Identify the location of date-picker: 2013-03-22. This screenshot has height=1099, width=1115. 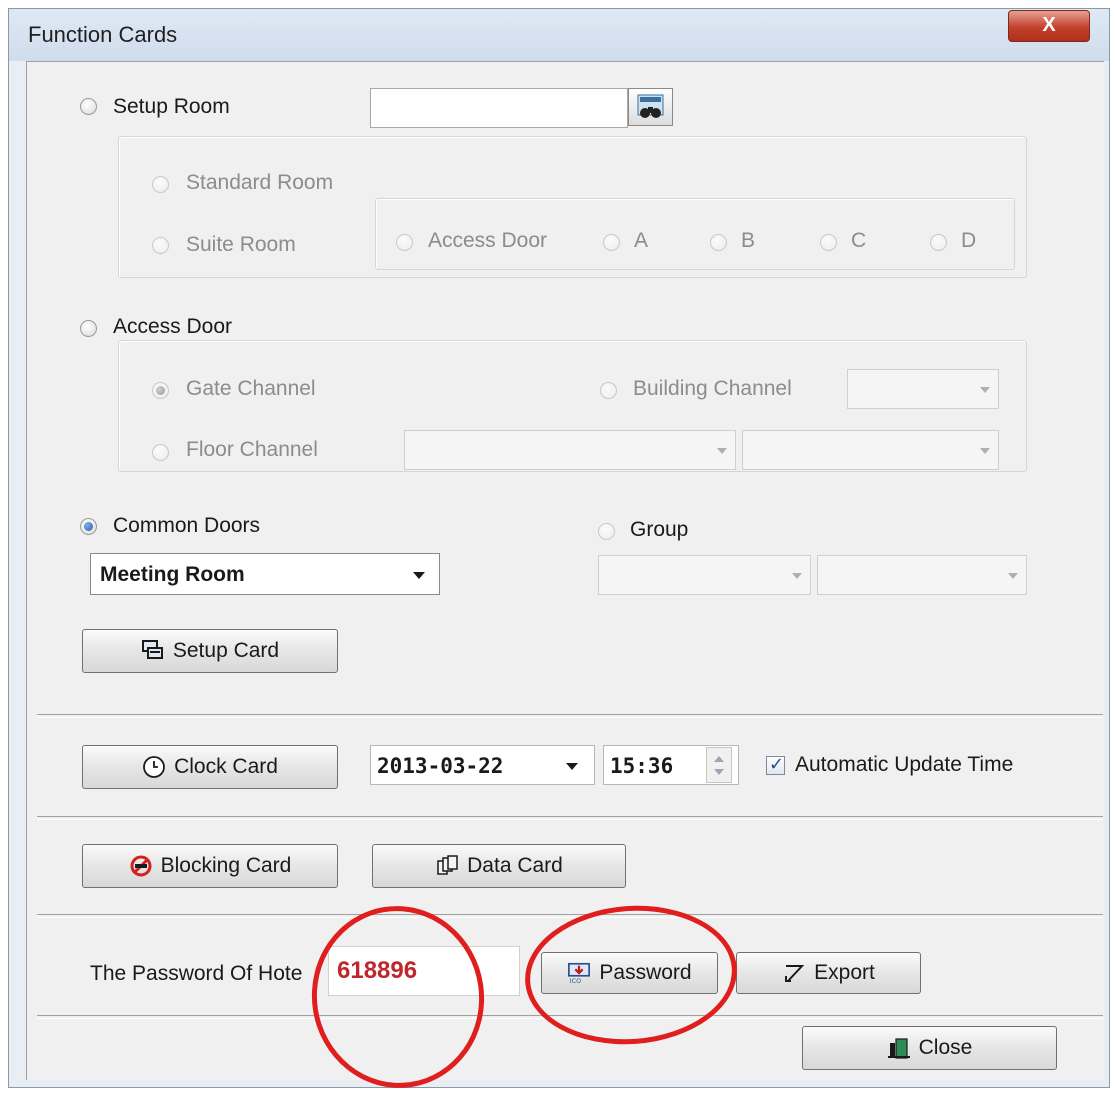
(482, 765).